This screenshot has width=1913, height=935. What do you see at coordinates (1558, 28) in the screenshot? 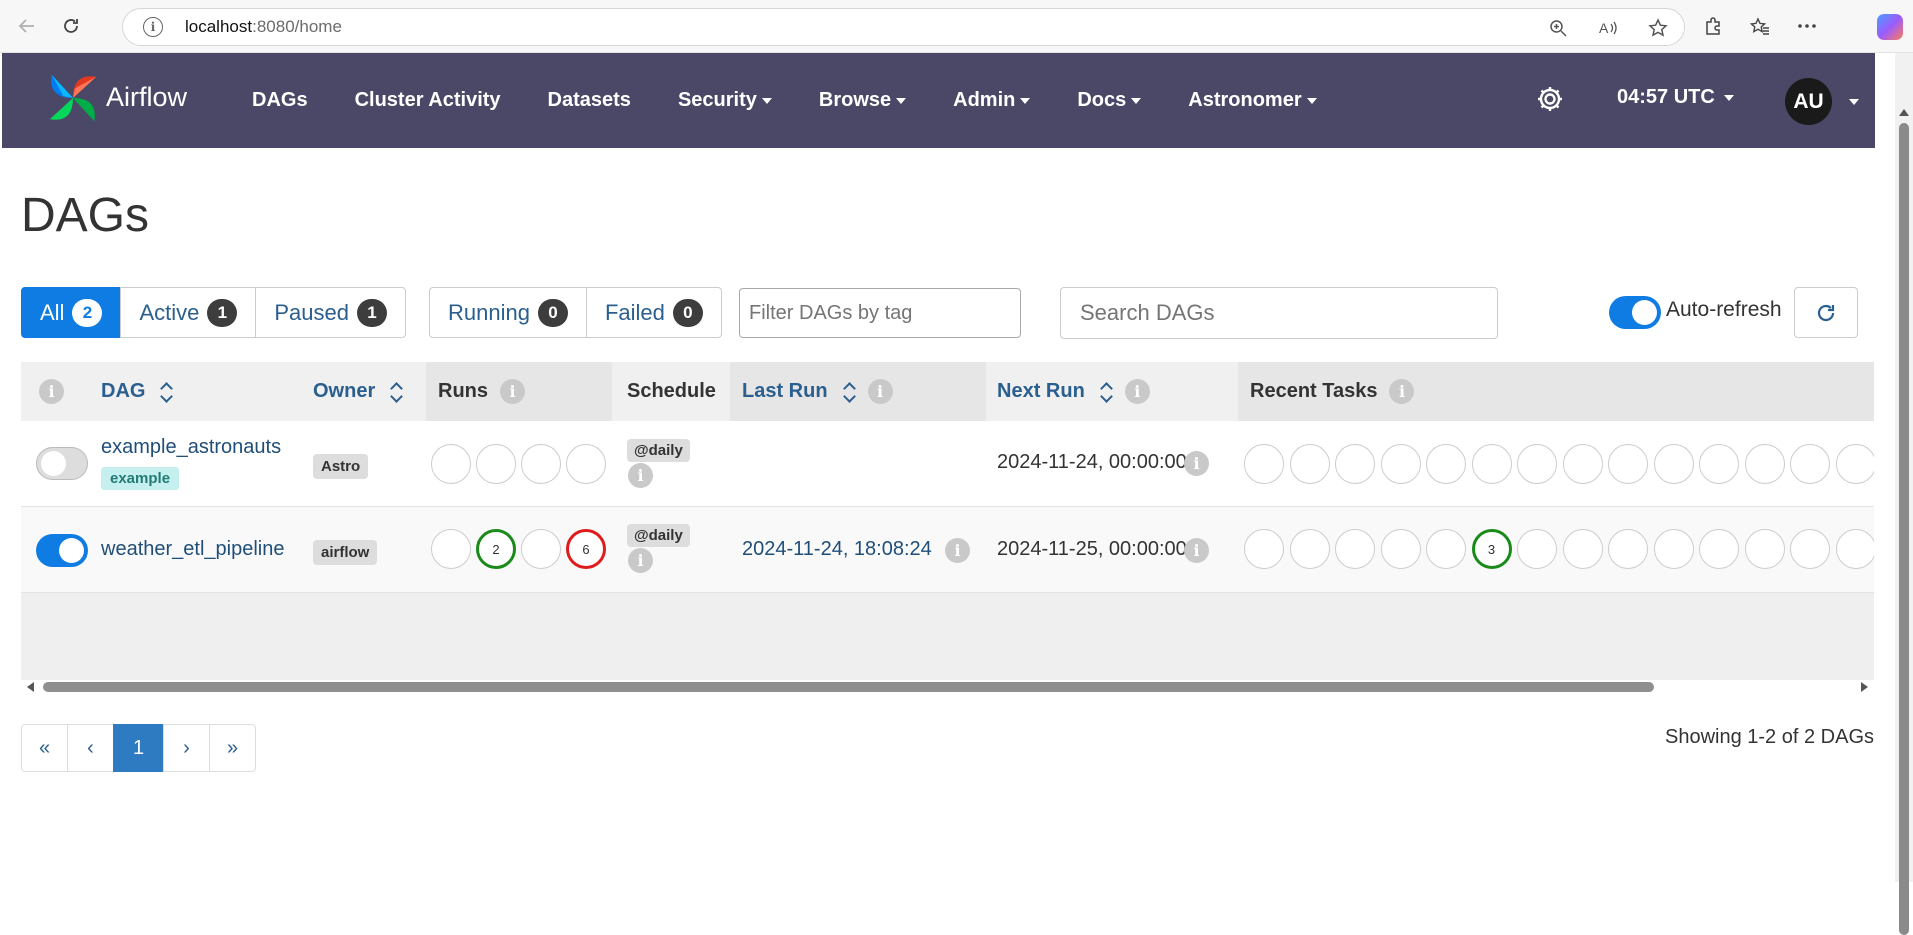
I see `zoom-icon` at bounding box center [1558, 28].